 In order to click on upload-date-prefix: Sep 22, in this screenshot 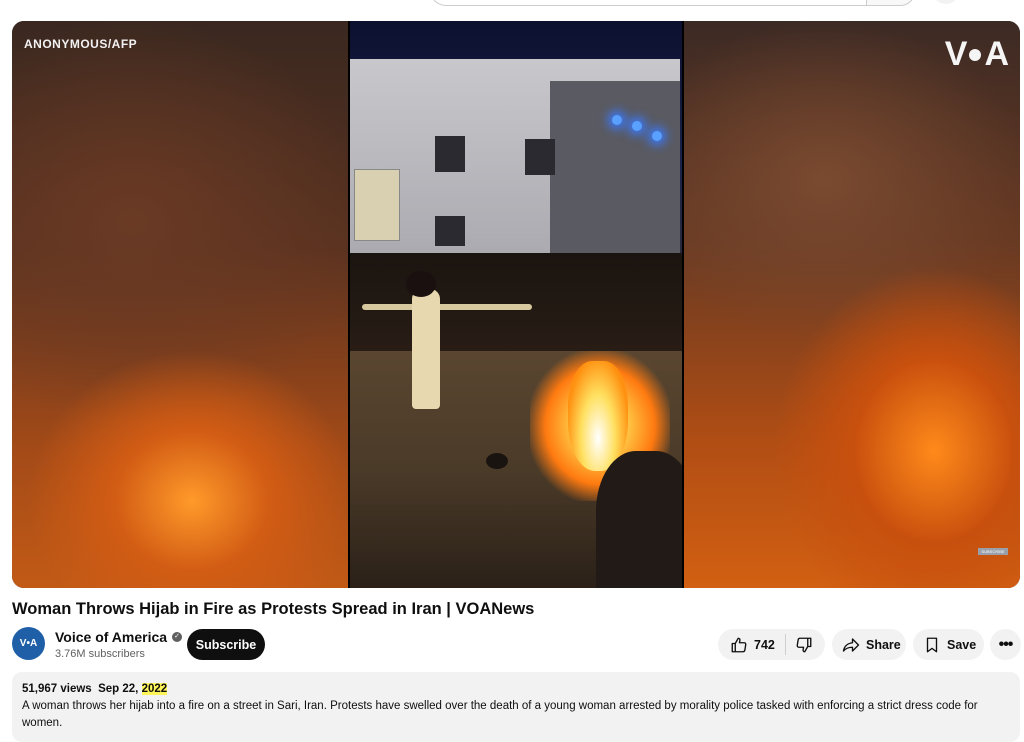, I will do `click(119, 689)`.